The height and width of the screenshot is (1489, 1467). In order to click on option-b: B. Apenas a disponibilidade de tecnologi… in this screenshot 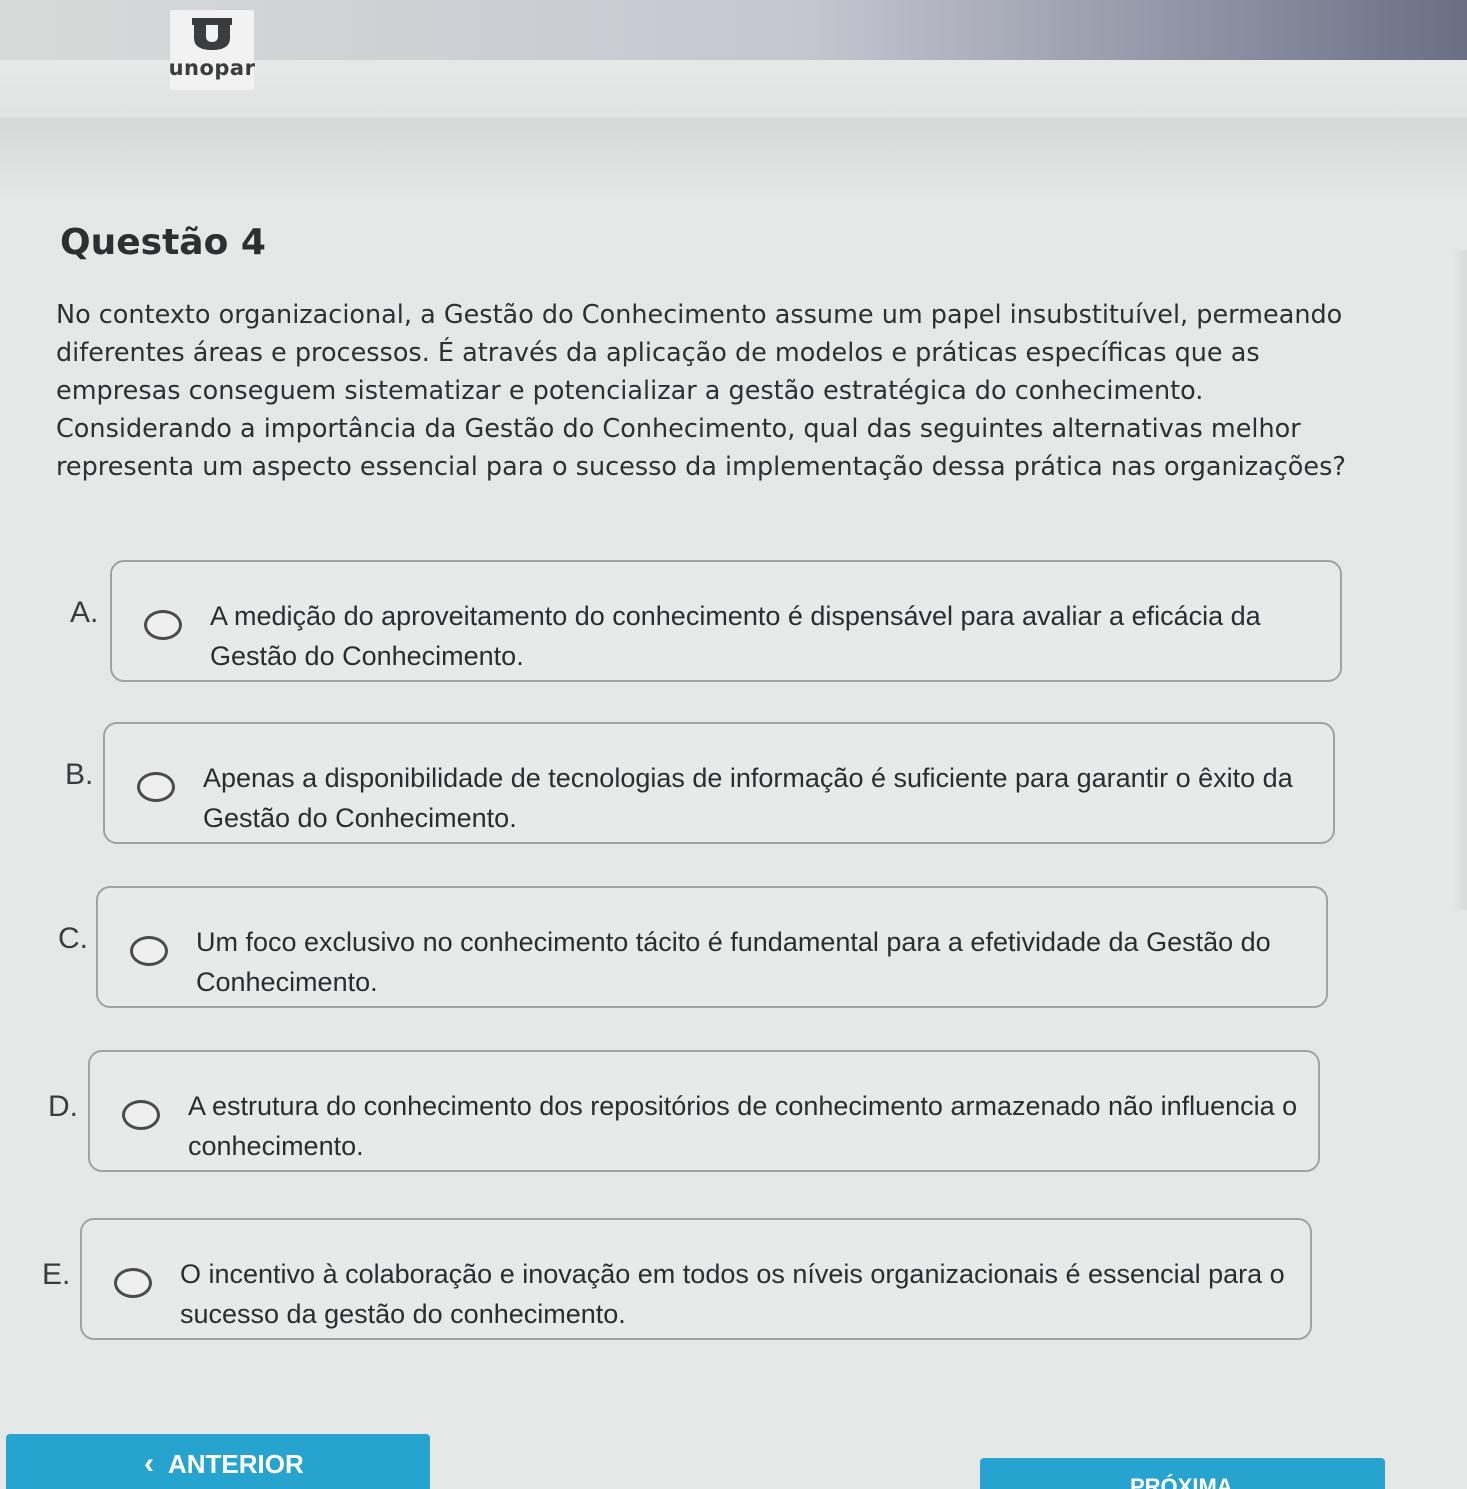, I will do `click(733, 787)`.